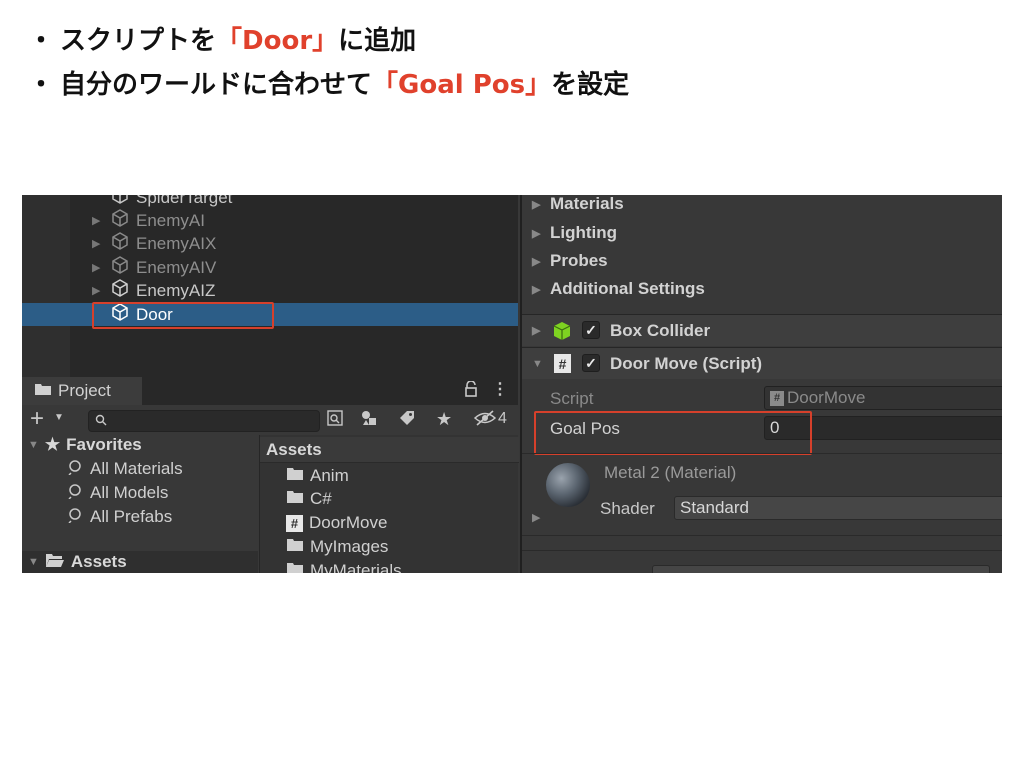  I want to click on asset-label: DoorMove, so click(348, 522).